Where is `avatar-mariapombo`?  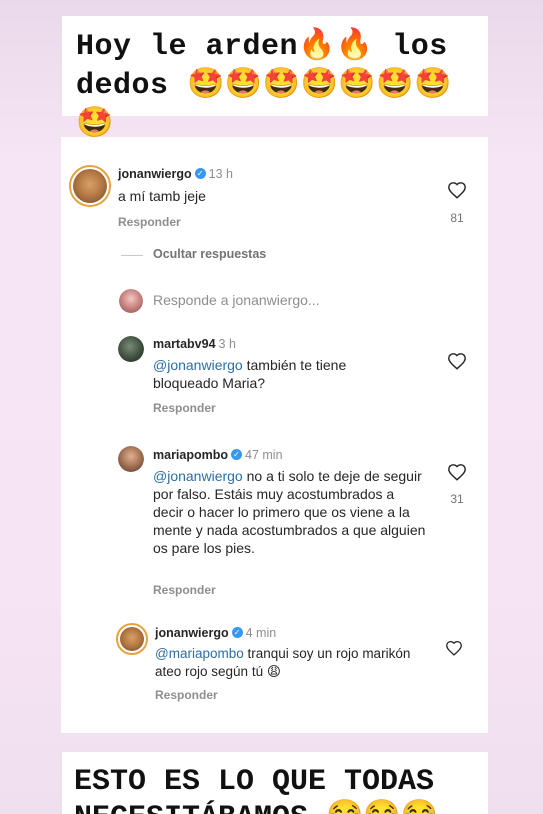 avatar-mariapombo is located at coordinates (131, 459).